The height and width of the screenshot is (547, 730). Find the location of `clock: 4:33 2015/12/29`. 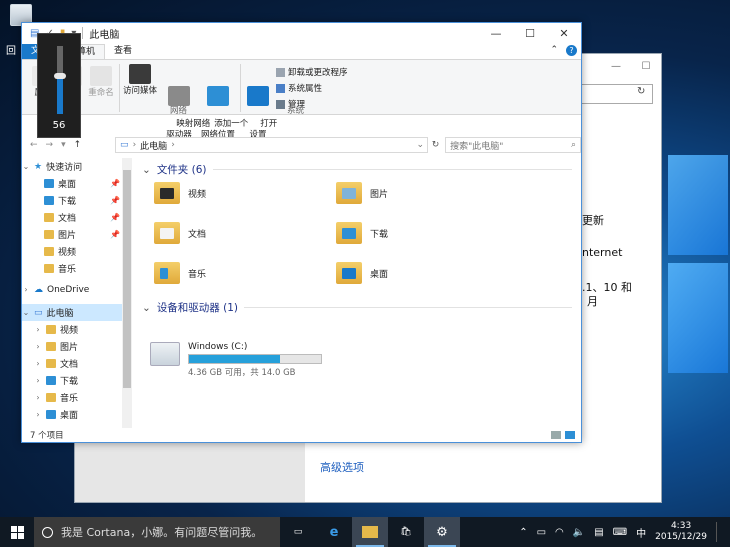

clock: 4:33 2015/12/29 is located at coordinates (681, 532).